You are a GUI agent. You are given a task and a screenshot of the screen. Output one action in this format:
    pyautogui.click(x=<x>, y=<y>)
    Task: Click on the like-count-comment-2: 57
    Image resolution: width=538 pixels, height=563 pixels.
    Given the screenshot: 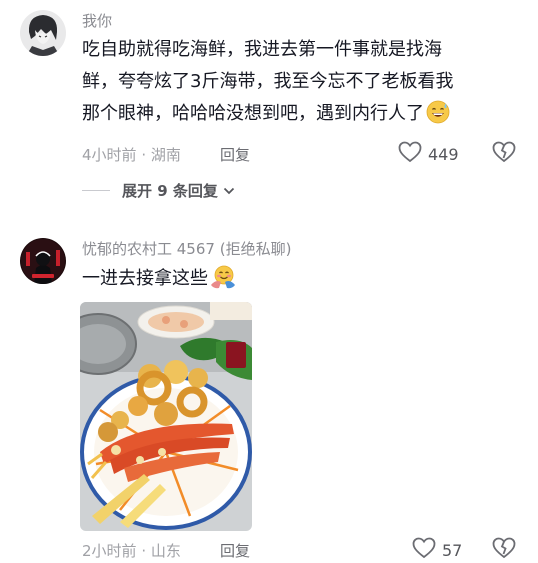 What is the action you would take?
    pyautogui.click(x=452, y=550)
    